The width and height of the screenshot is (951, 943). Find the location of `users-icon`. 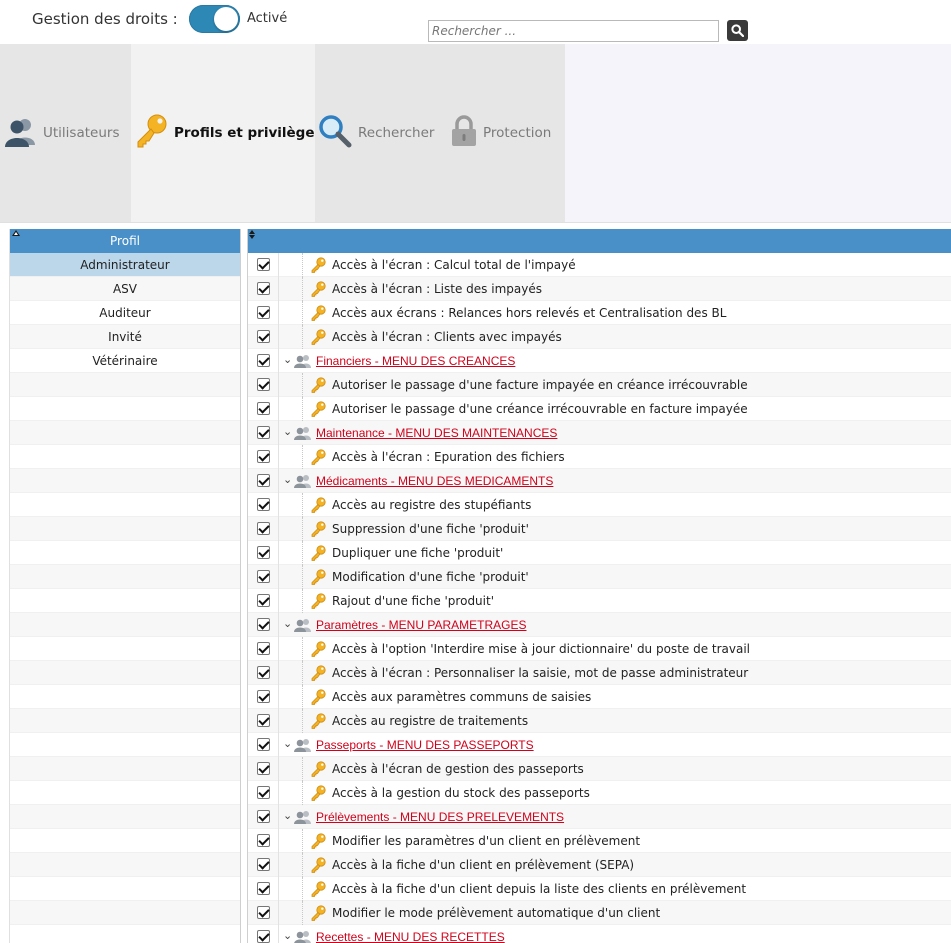

users-icon is located at coordinates (21, 133).